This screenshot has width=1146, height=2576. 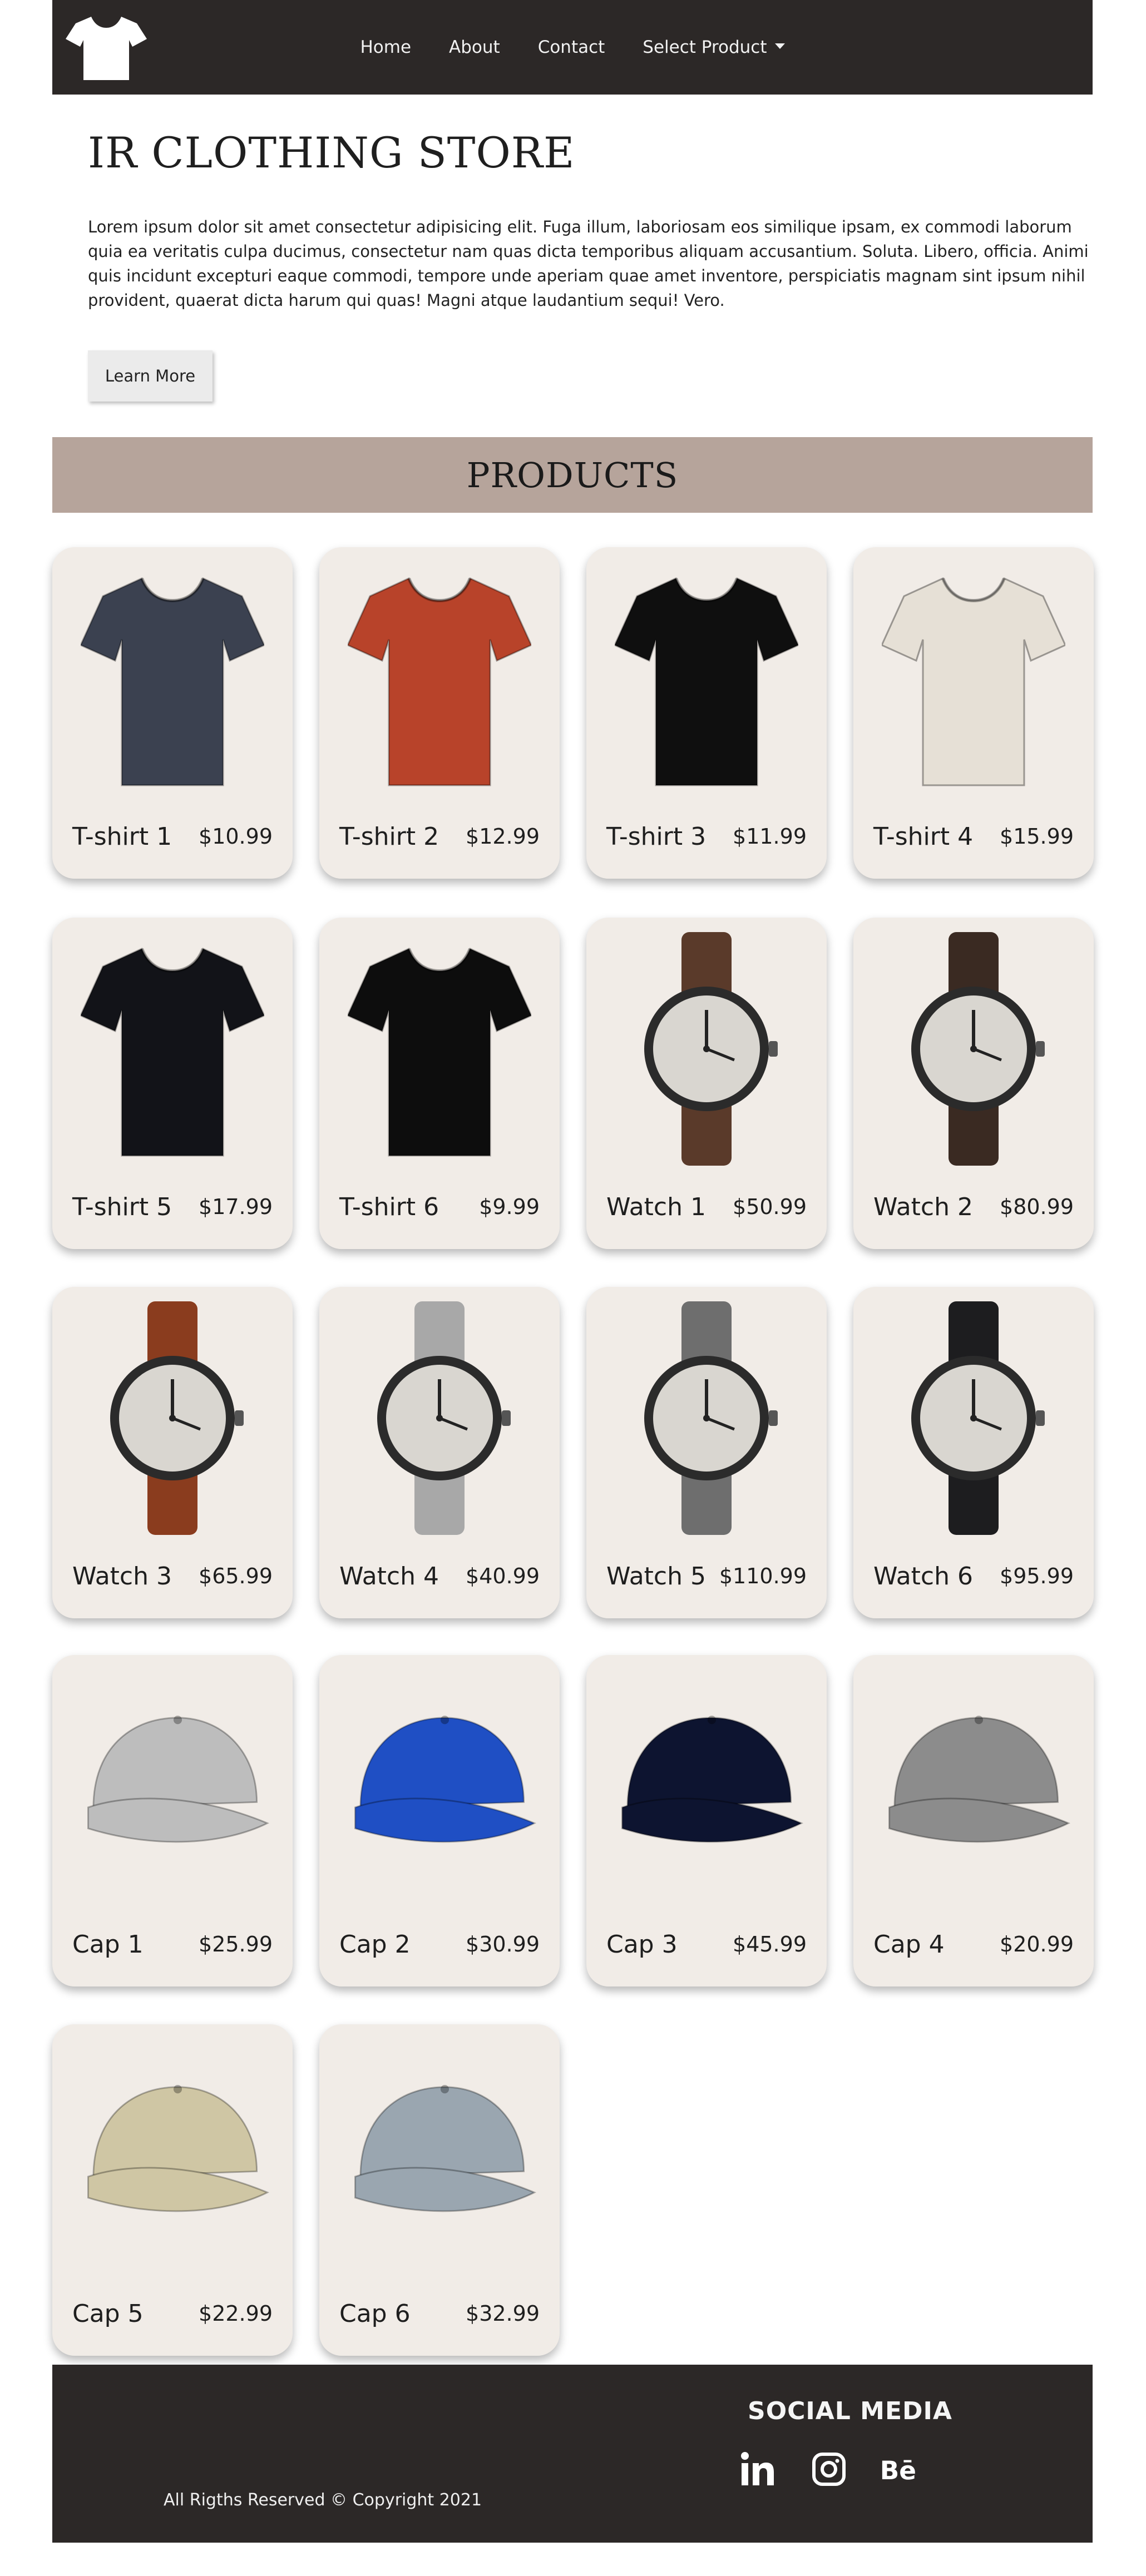 What do you see at coordinates (108, 2314) in the screenshot?
I see `product-name: Cap 5` at bounding box center [108, 2314].